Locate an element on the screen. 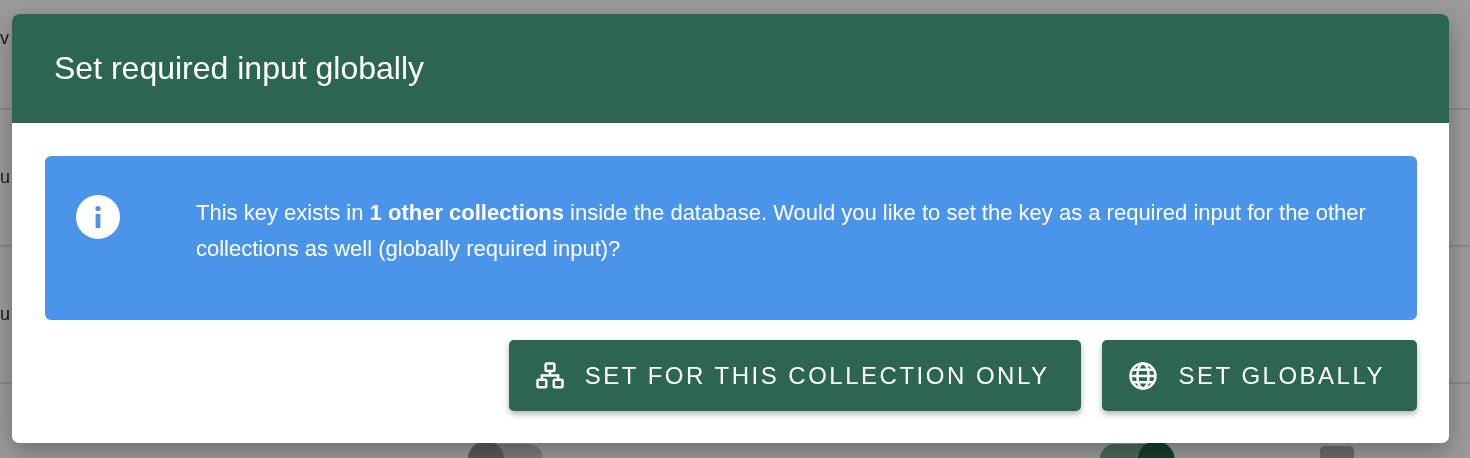 Image resolution: width=1470 pixels, height=458 pixels. hierarchy-icon is located at coordinates (549, 375).